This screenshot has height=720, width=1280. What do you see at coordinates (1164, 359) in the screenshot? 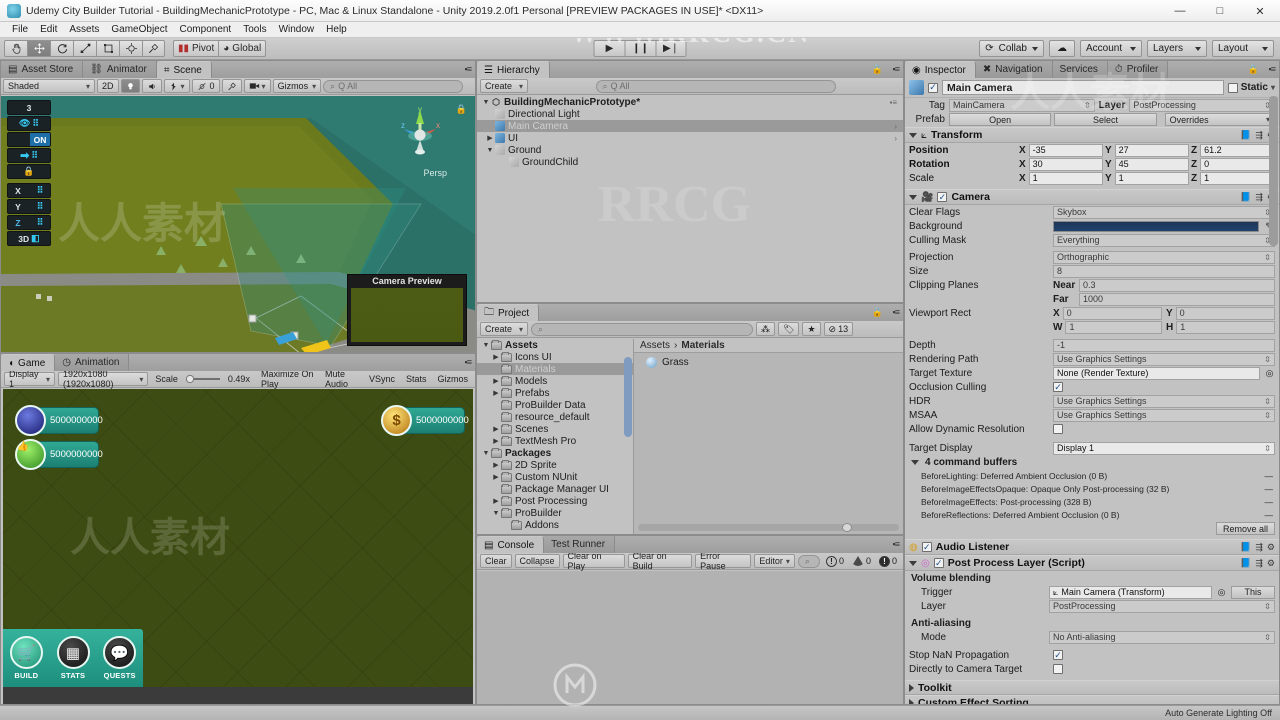
I see `rendering-path-dropdown: Use Graphics Settings ⇳` at bounding box center [1164, 359].